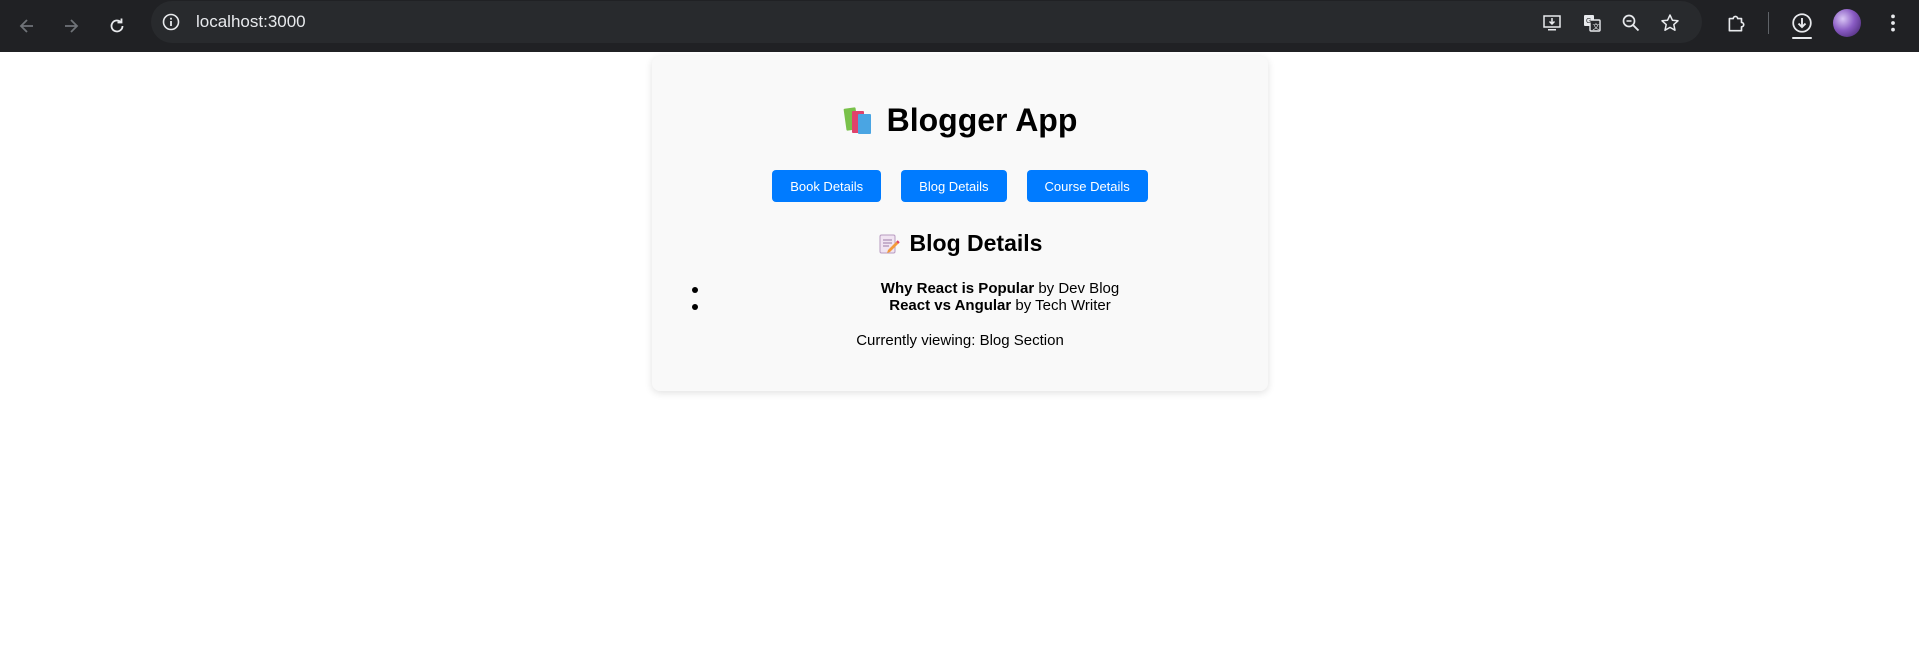 The width and height of the screenshot is (1919, 645). I want to click on profile-avatar, so click(1847, 23).